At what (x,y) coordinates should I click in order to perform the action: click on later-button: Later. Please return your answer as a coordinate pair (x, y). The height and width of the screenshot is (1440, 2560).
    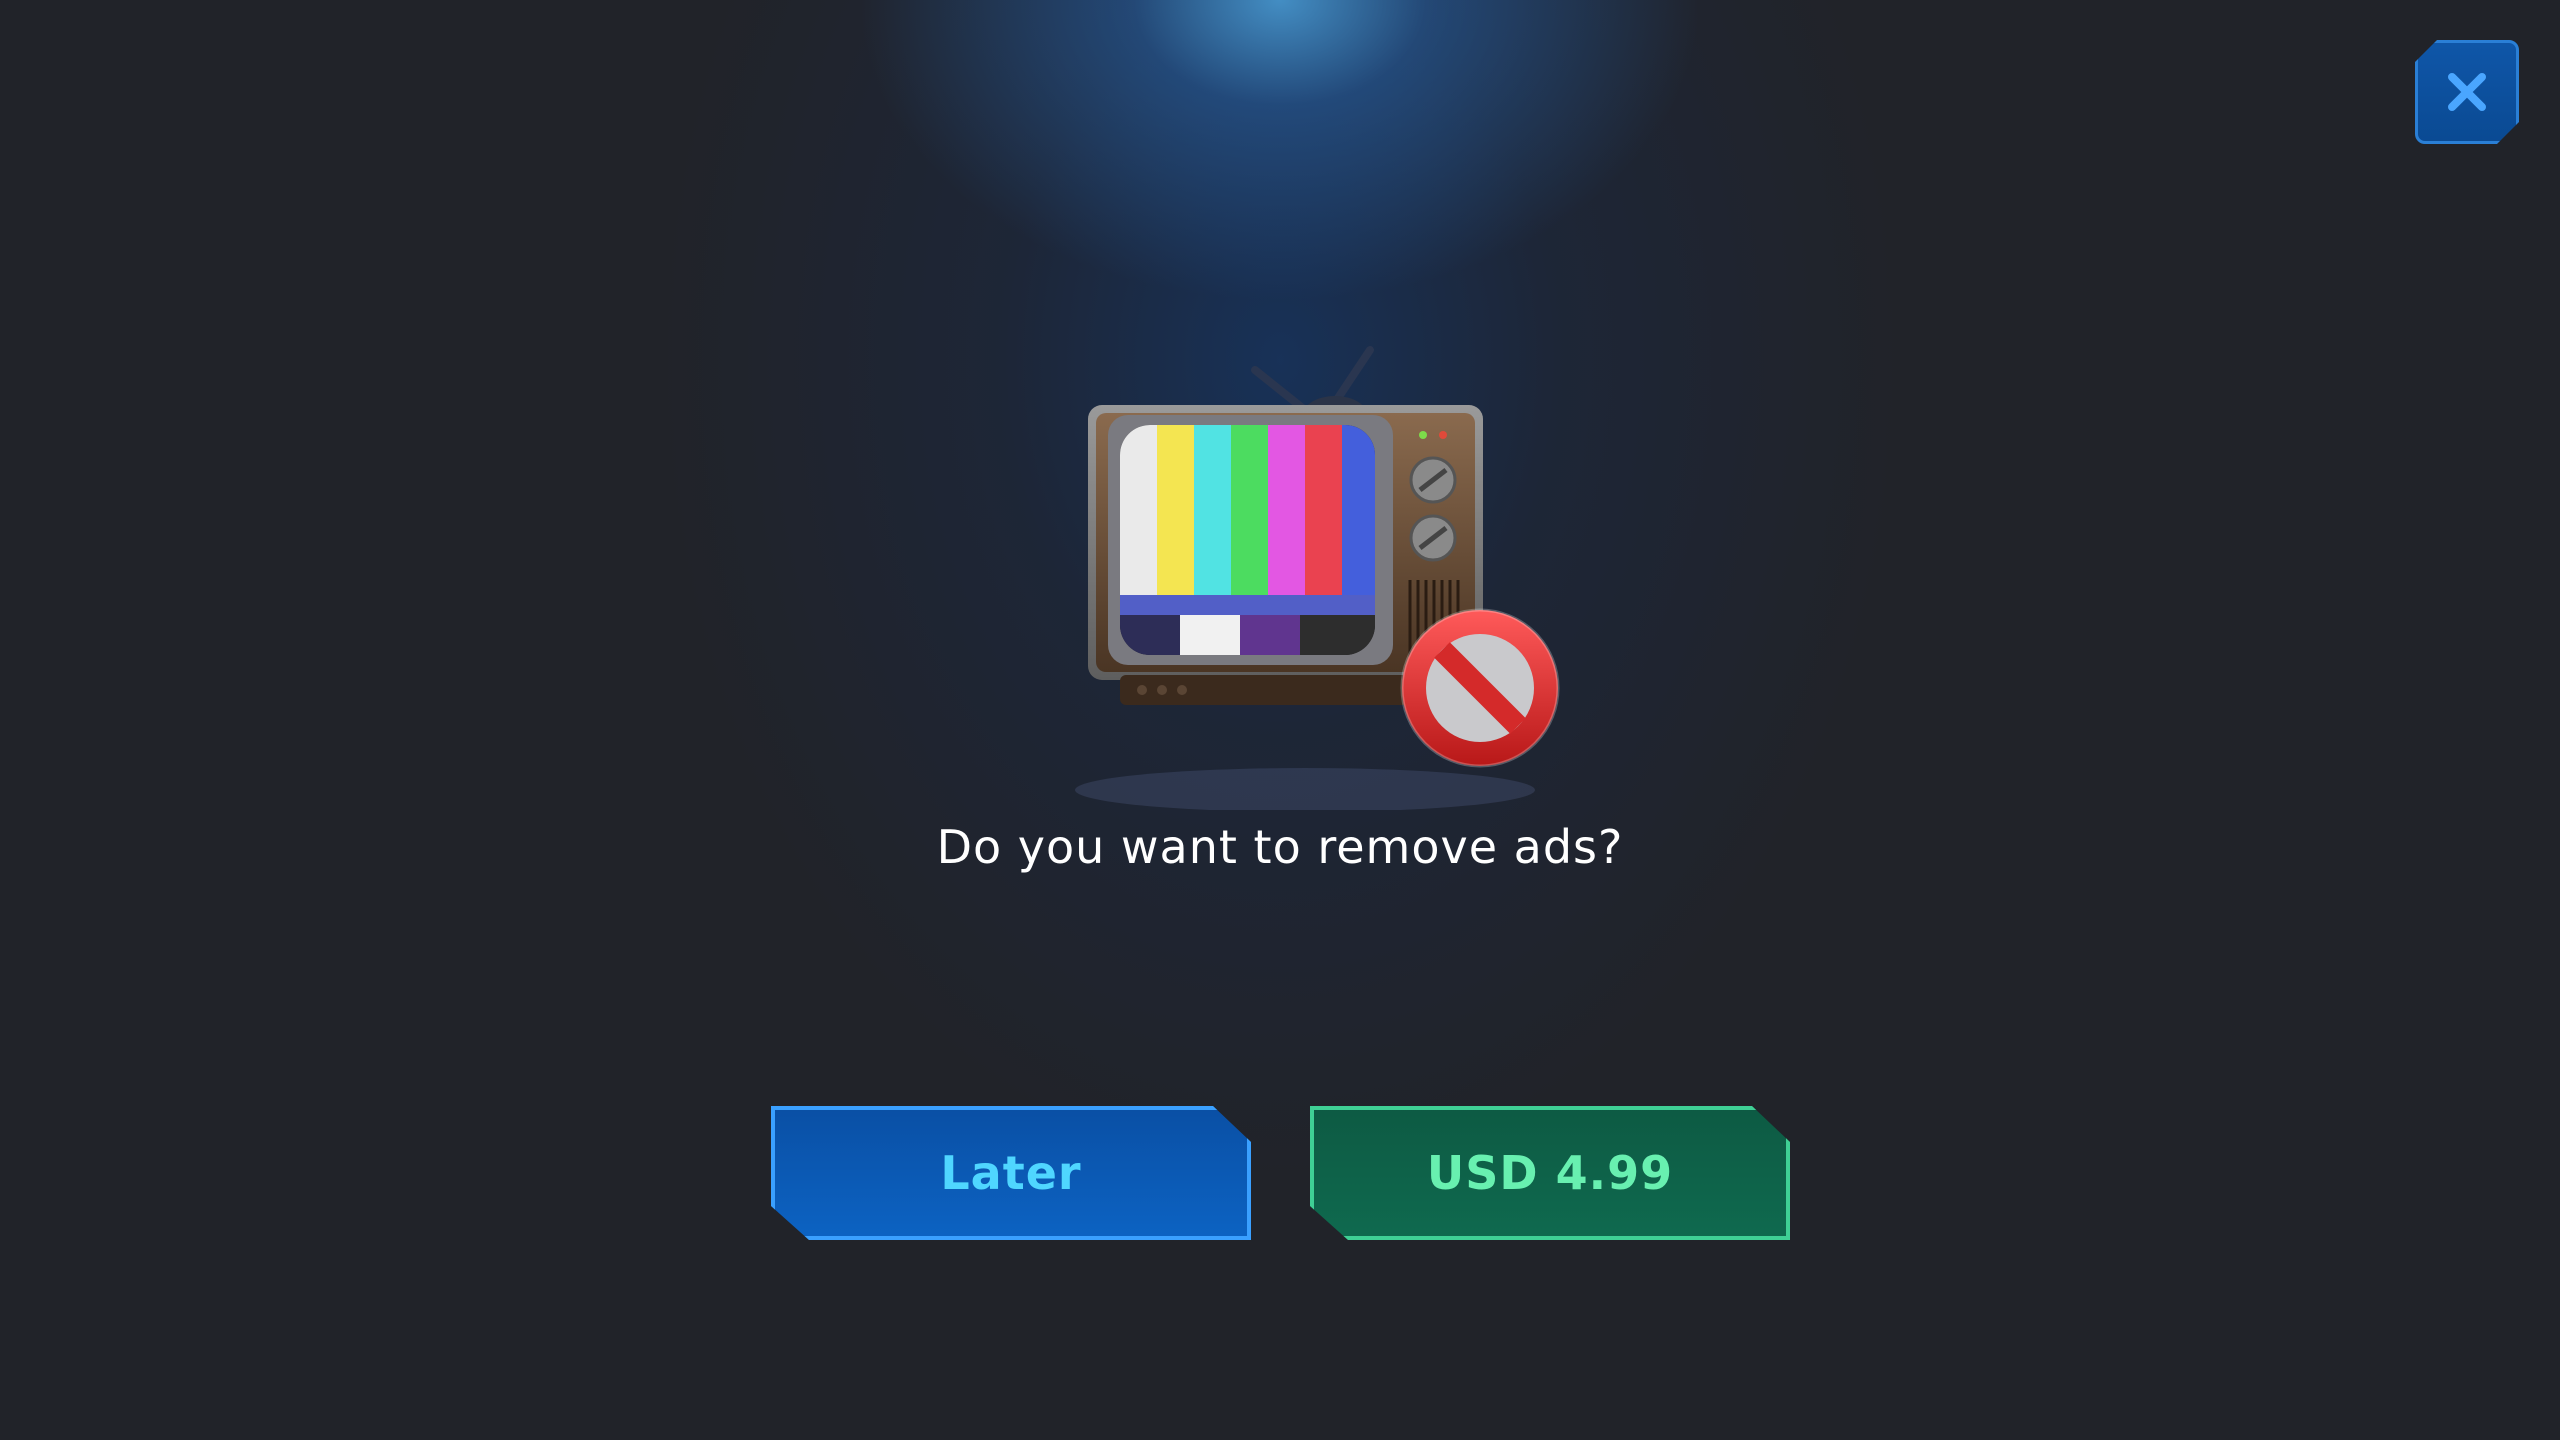
    Looking at the image, I should click on (1011, 1173).